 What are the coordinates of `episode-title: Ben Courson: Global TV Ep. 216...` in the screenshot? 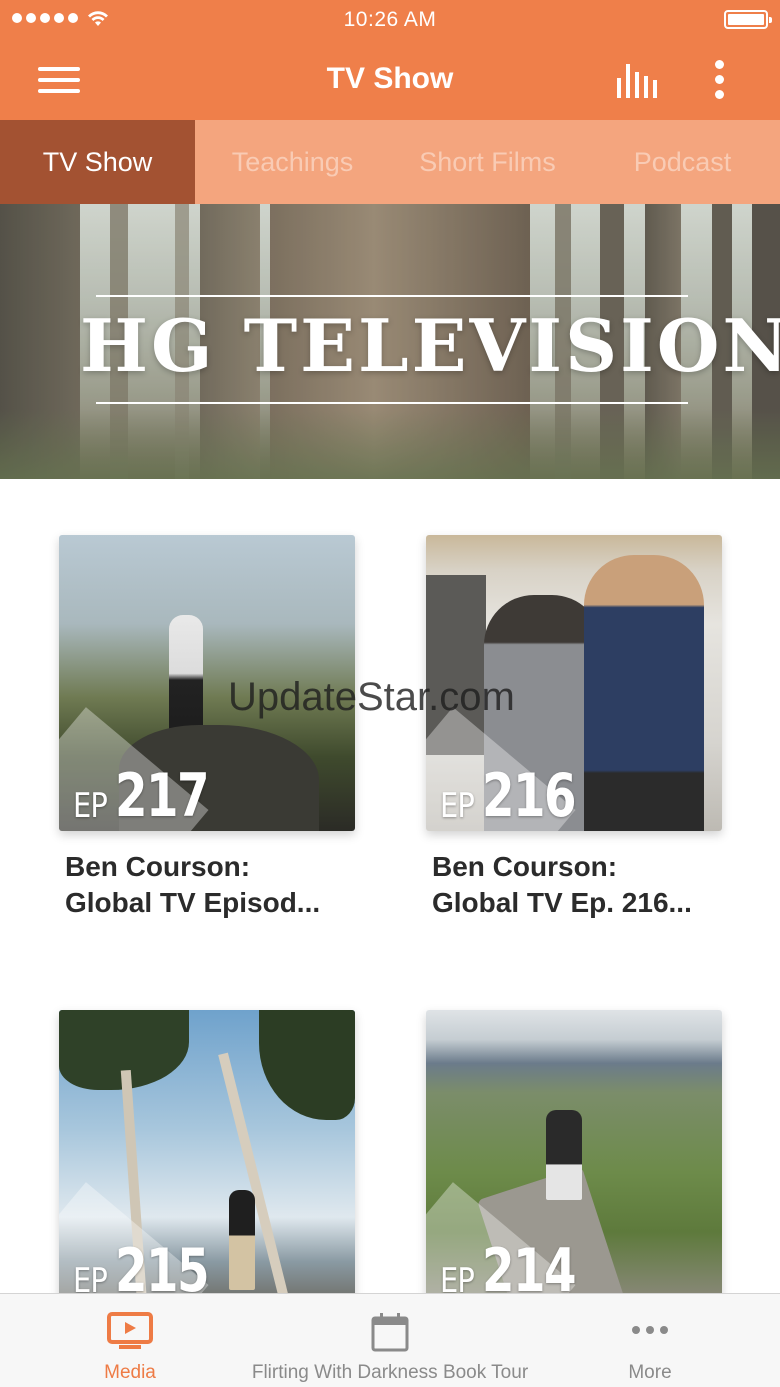 It's located at (562, 884).